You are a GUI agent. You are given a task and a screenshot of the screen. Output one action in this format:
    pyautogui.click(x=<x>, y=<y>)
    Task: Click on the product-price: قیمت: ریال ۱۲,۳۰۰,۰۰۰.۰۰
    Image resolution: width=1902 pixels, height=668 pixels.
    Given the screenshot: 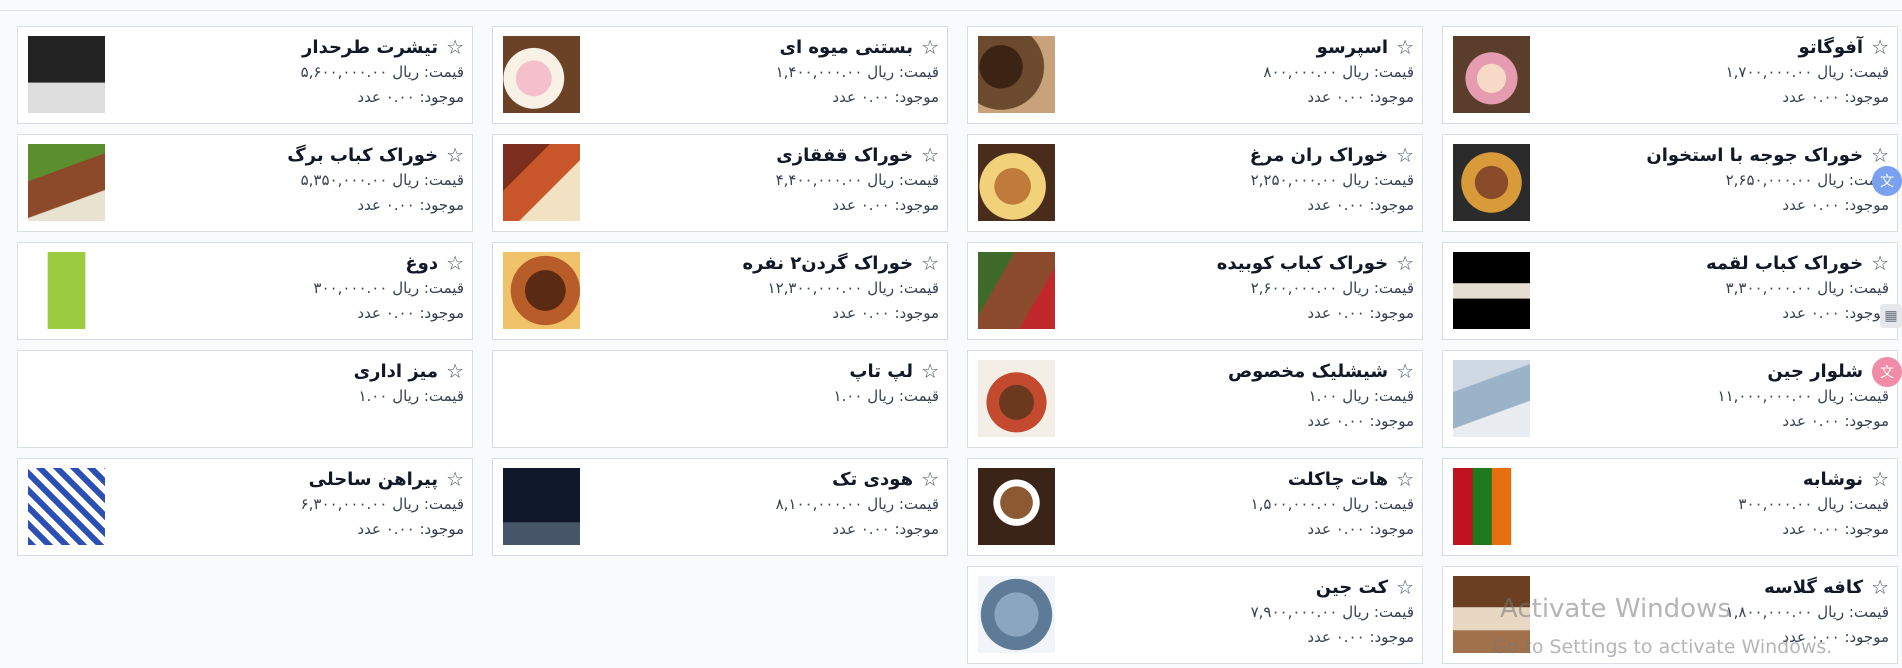 What is the action you would take?
    pyautogui.click(x=853, y=288)
    